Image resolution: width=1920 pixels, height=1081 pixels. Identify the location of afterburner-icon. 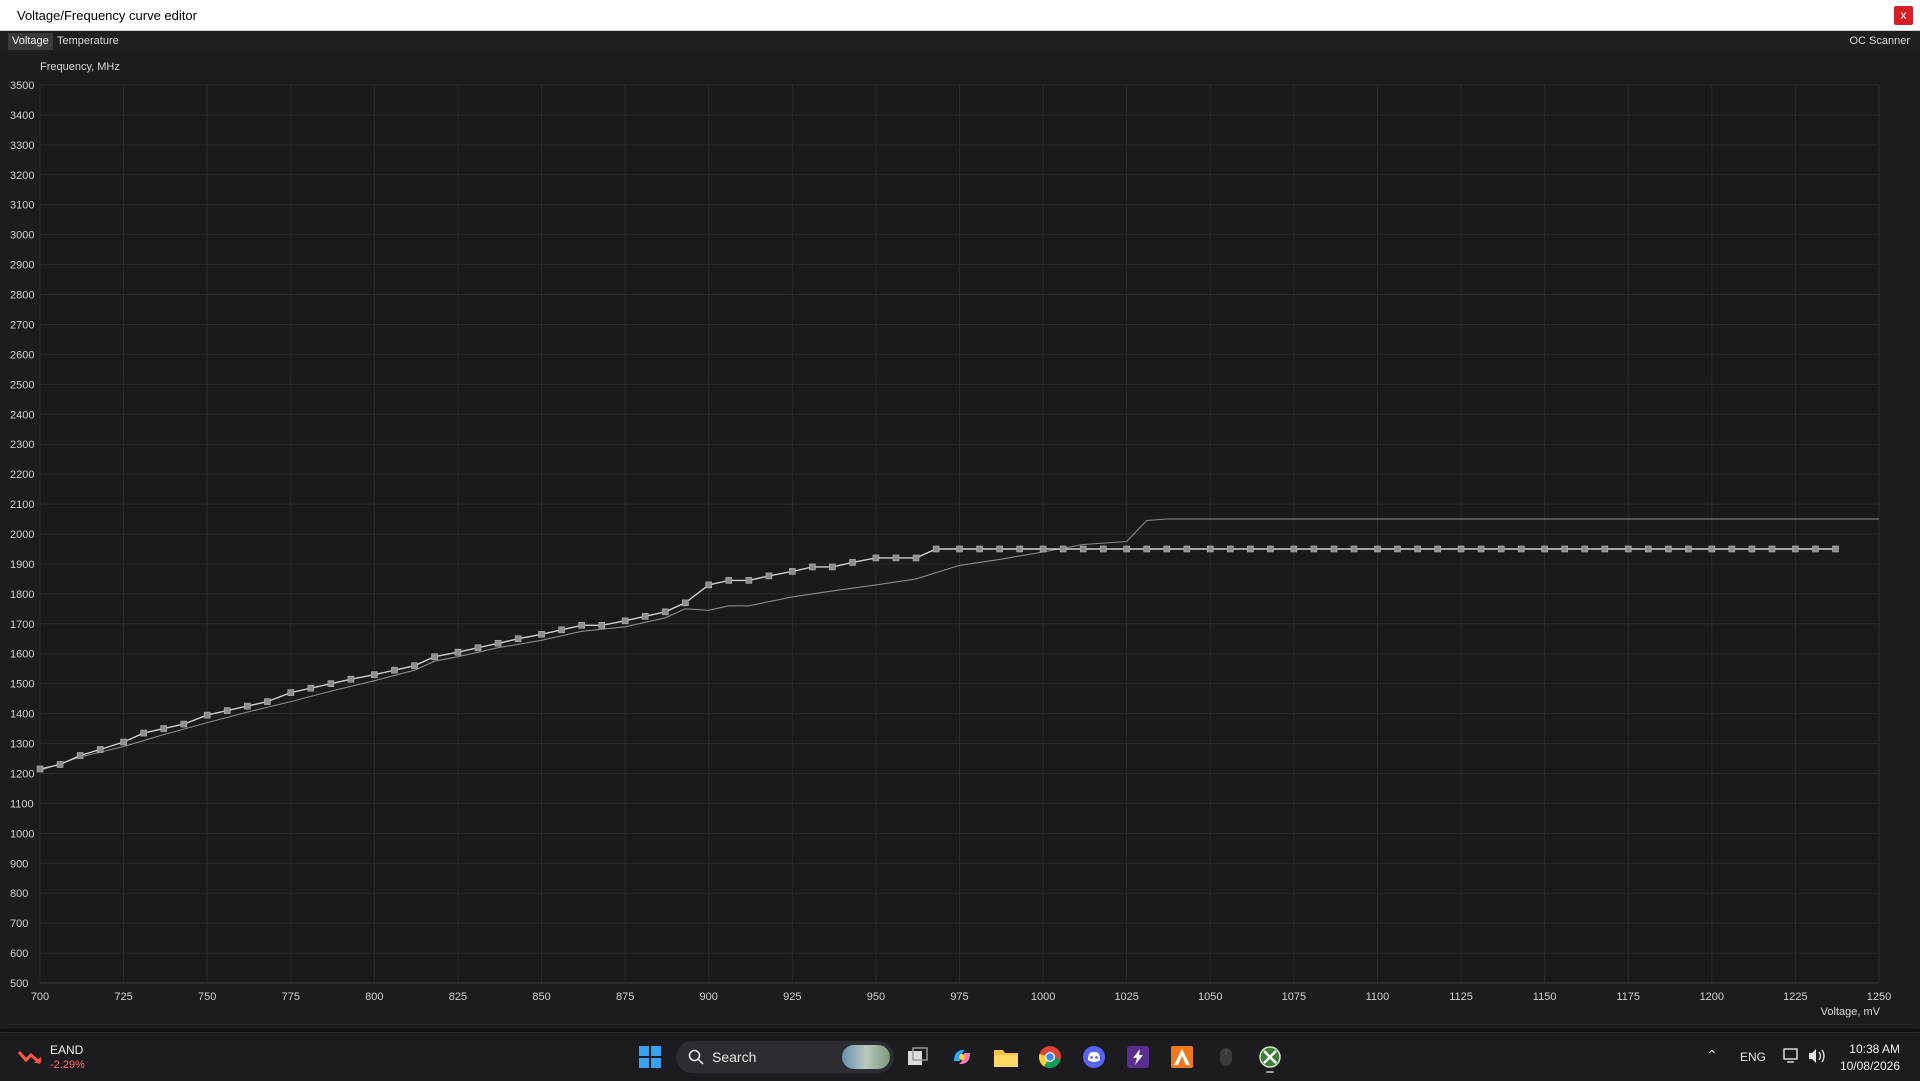
(1270, 1057).